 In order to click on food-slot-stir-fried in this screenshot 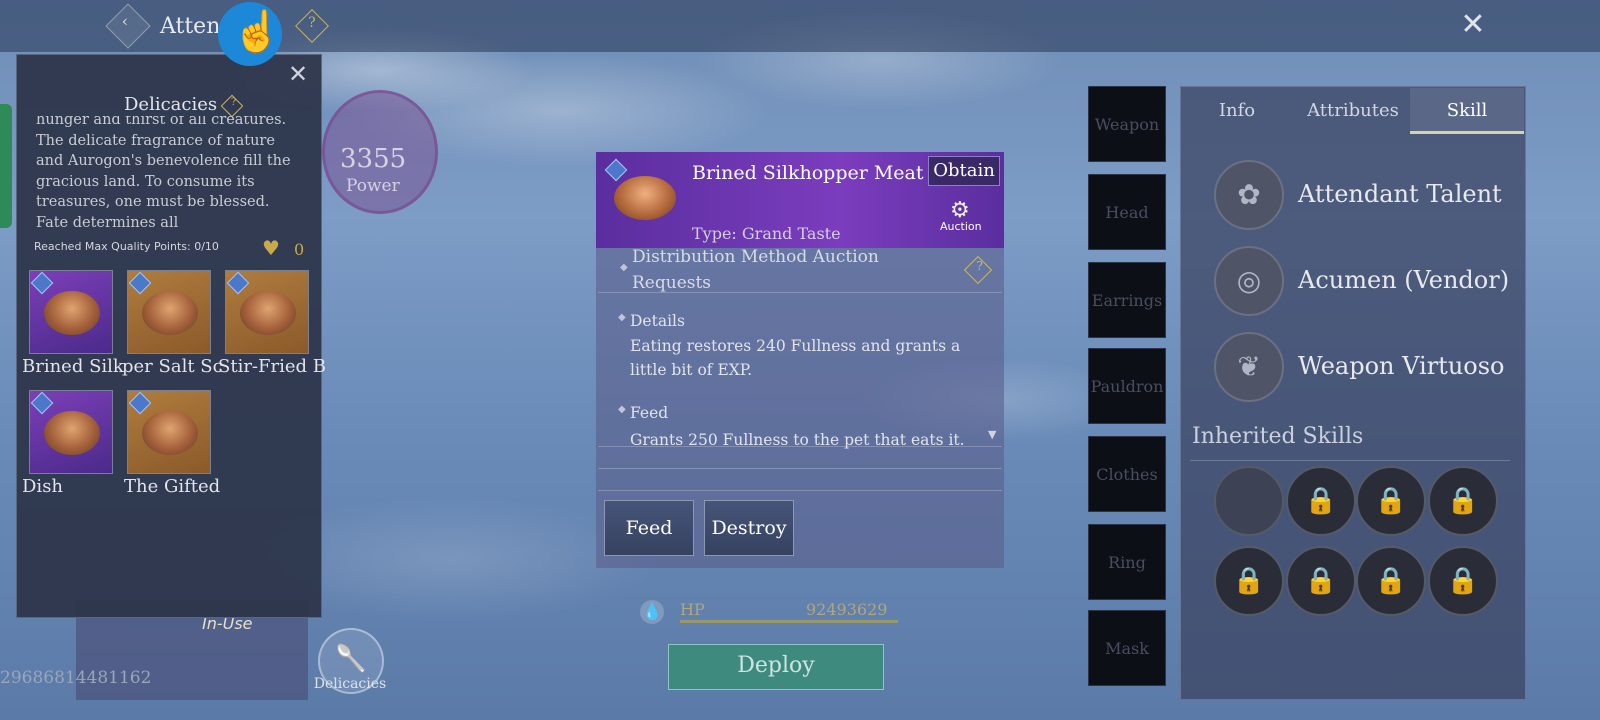, I will do `click(267, 312)`.